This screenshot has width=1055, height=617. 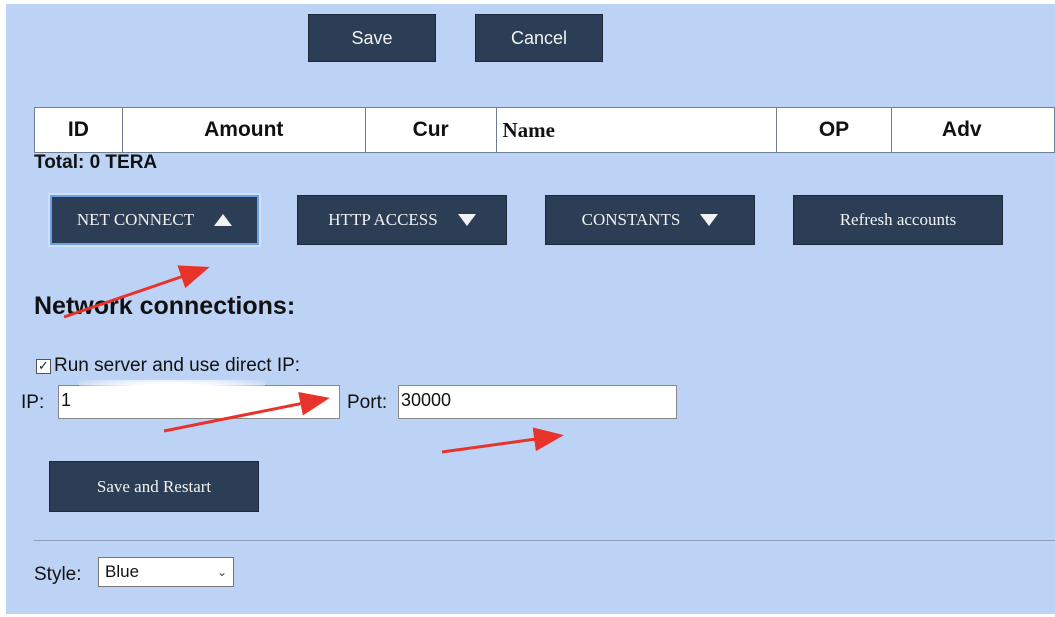 I want to click on accounts-table-header-row: ID Amount Cur Name OP Adv, so click(x=544, y=130).